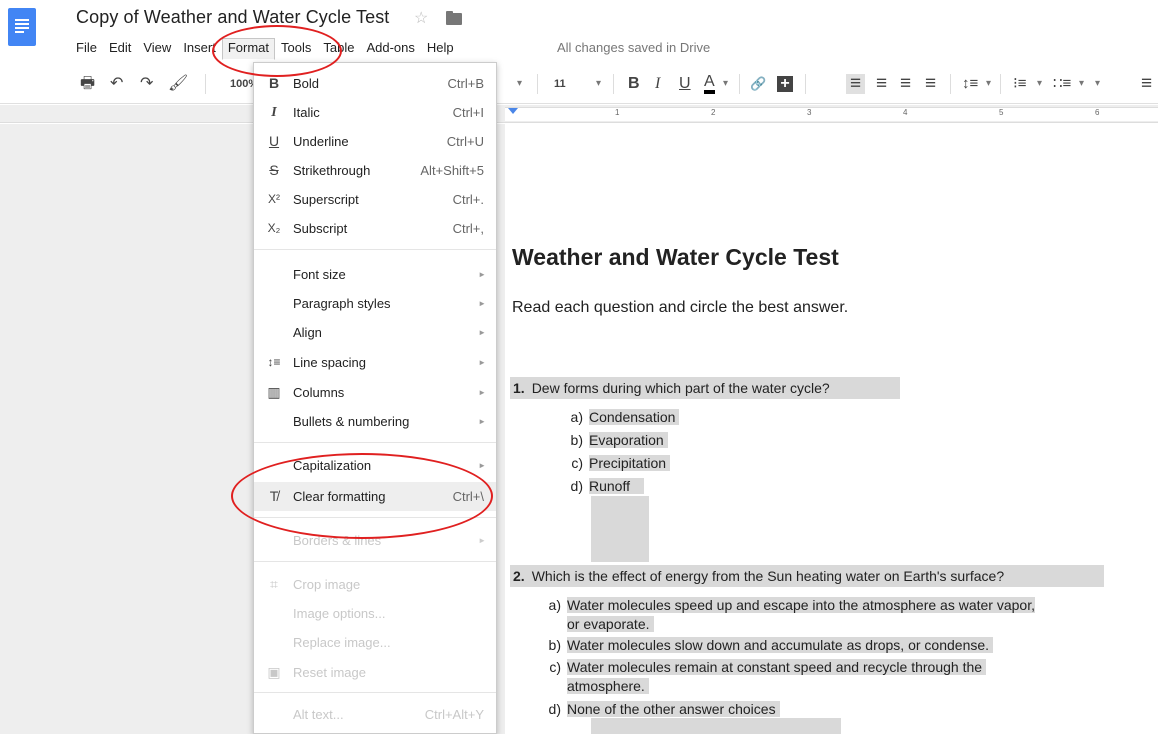 The width and height of the screenshot is (1158, 734). I want to click on ruler-page-area: 1 2 3 4 5 6, so click(831, 114).